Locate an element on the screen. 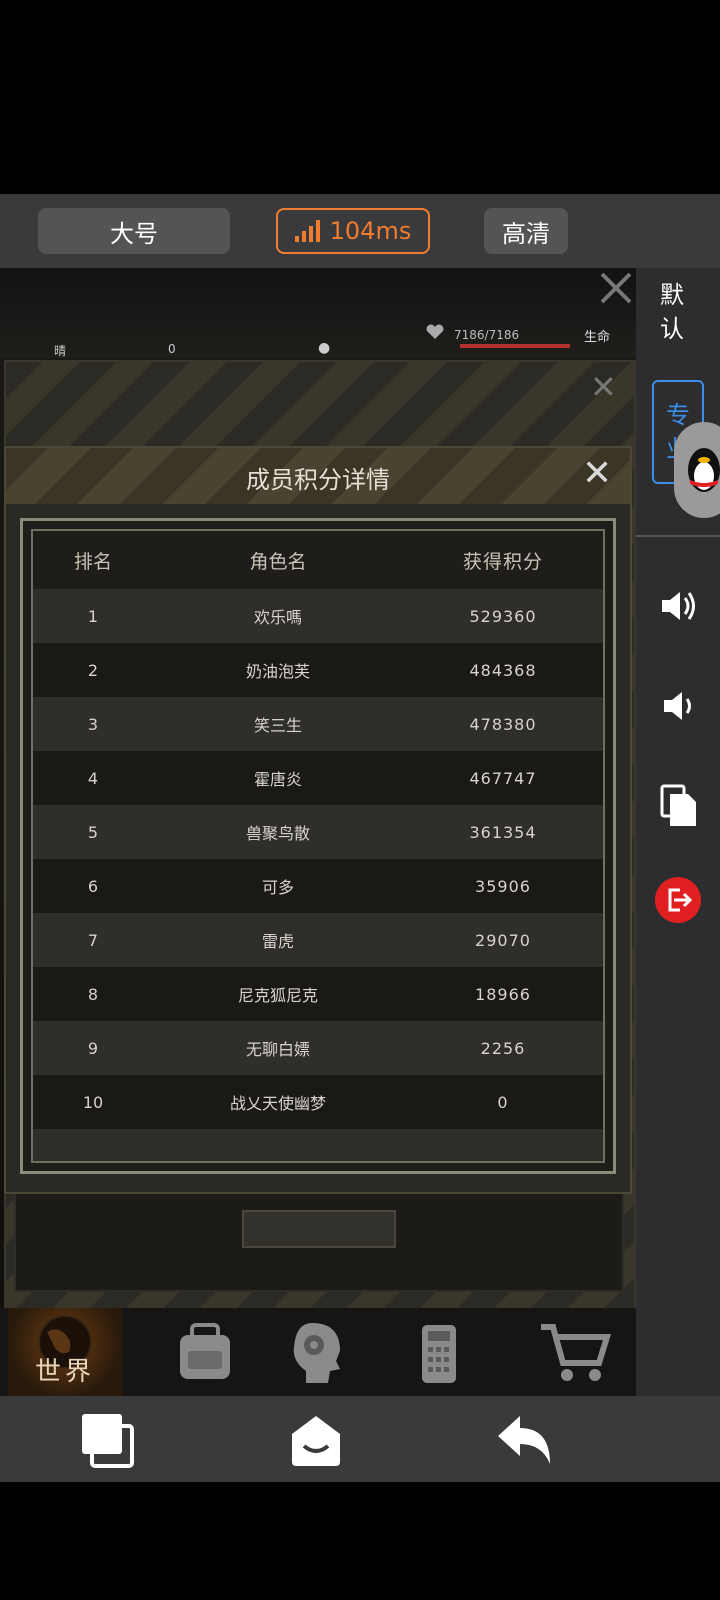 This screenshot has height=1600, width=720. backpack-icon is located at coordinates (205, 1351).